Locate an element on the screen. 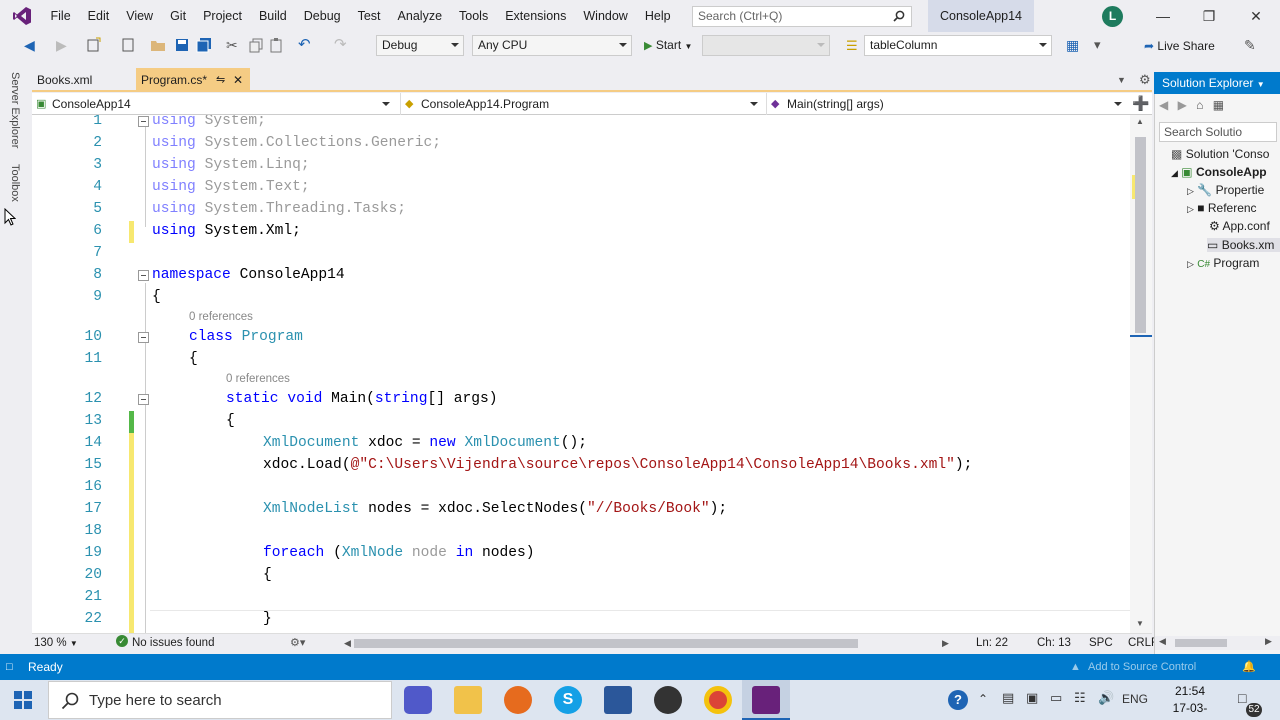  tree-item-books-xml: ▭ Books.xm is located at coordinates (1243, 245).